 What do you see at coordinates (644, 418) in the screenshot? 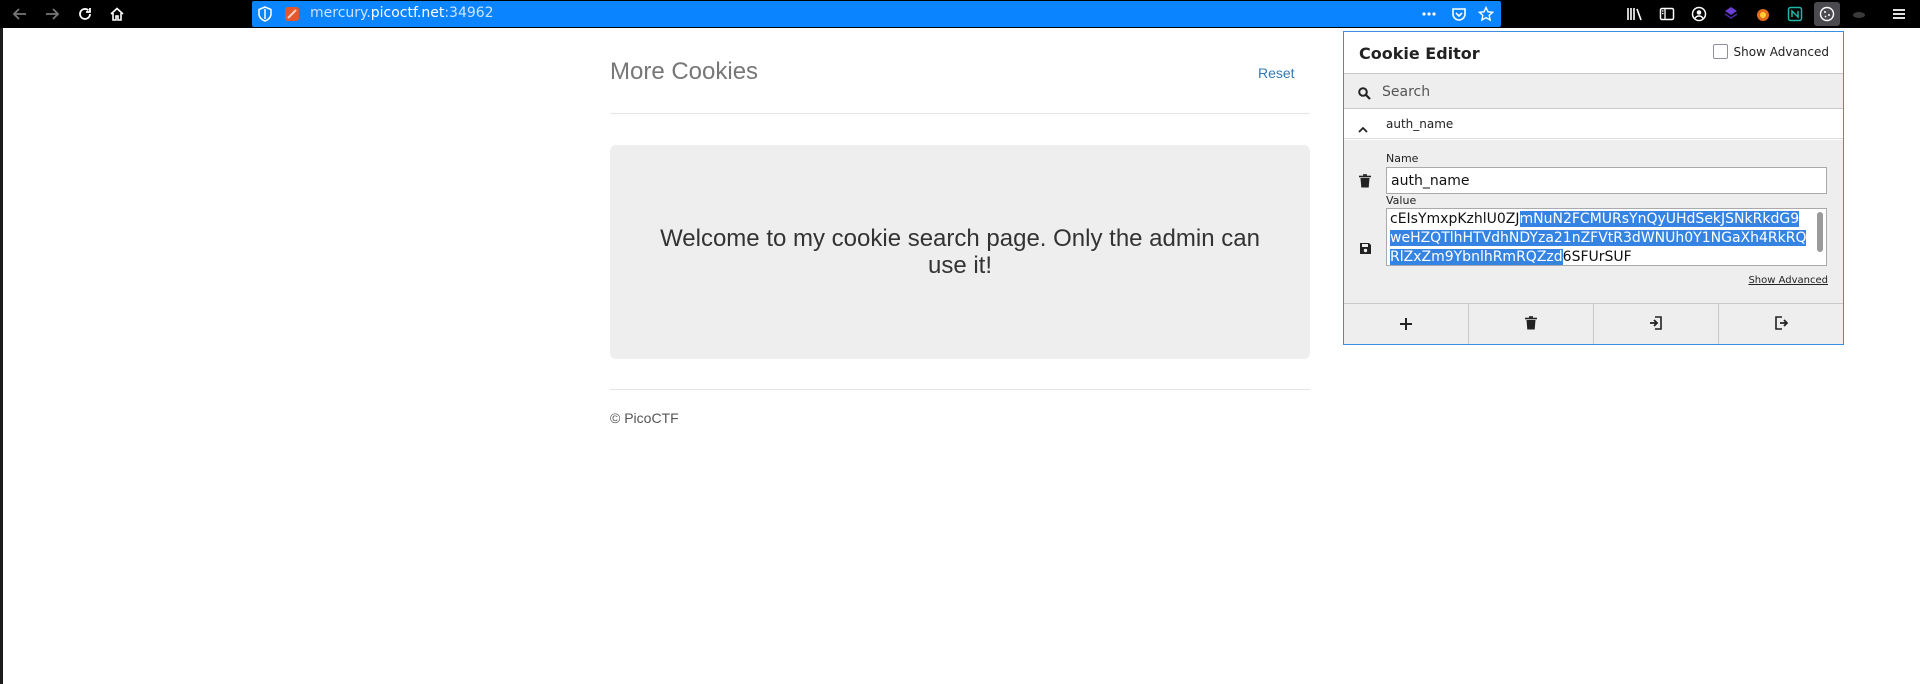
I see `footer-copyright: © PicoCTF` at bounding box center [644, 418].